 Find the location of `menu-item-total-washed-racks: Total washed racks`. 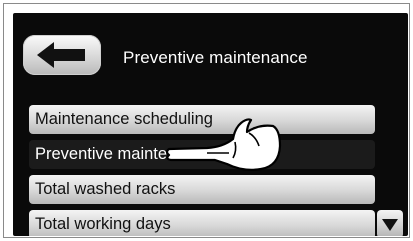

menu-item-total-washed-racks: Total washed racks is located at coordinates (202, 189).